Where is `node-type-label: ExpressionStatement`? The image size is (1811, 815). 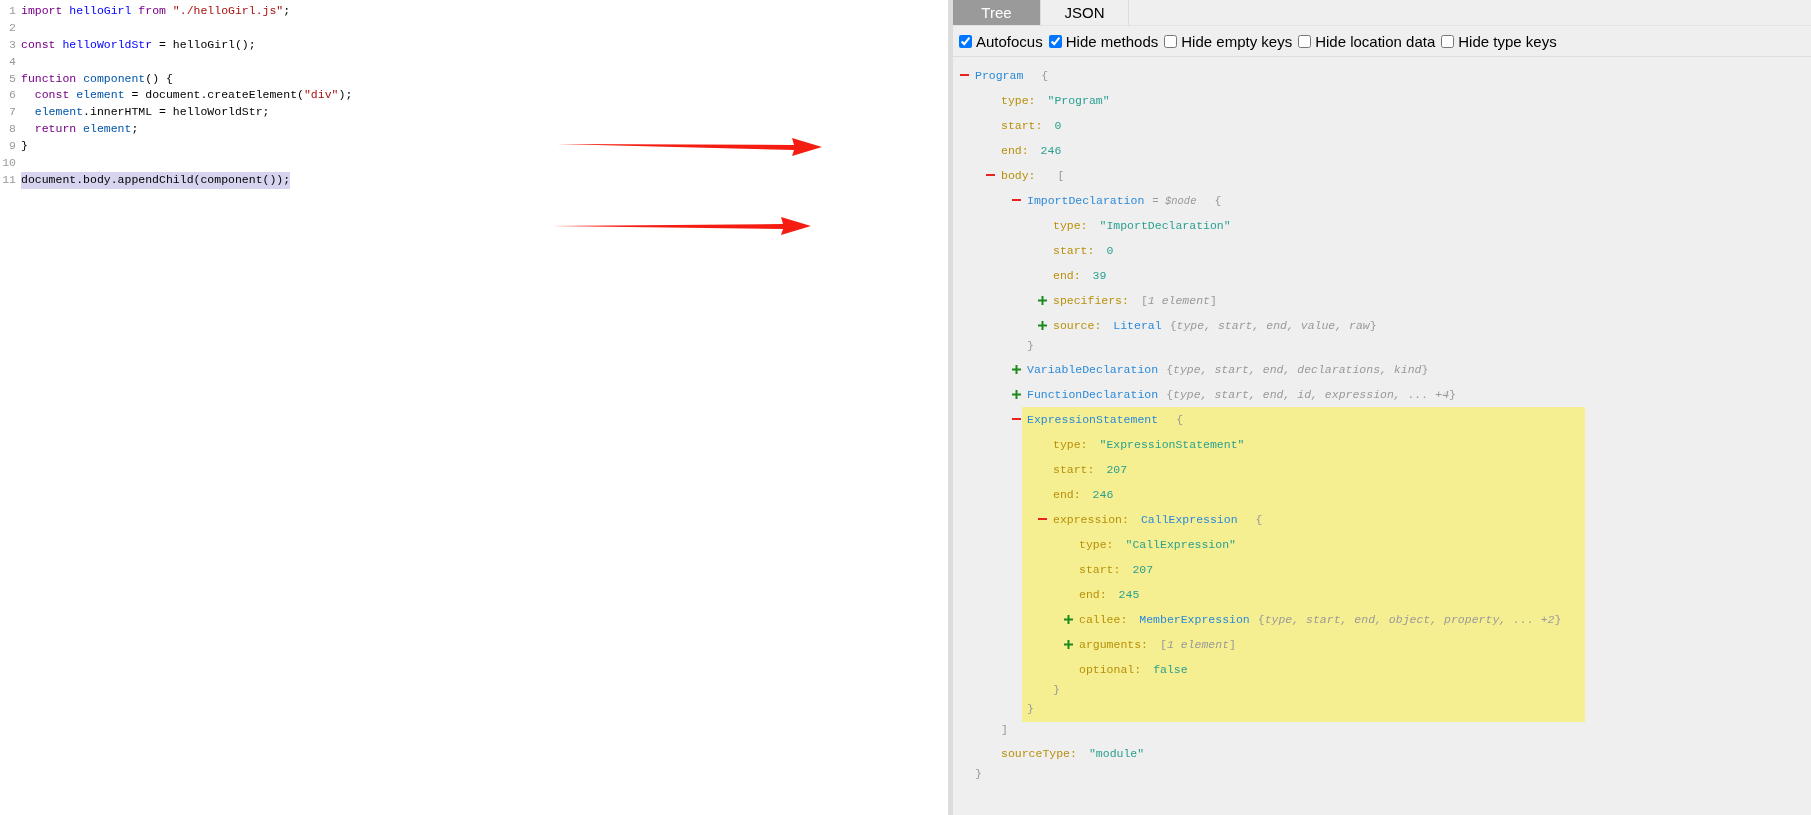
node-type-label: ExpressionStatement is located at coordinates (1093, 419).